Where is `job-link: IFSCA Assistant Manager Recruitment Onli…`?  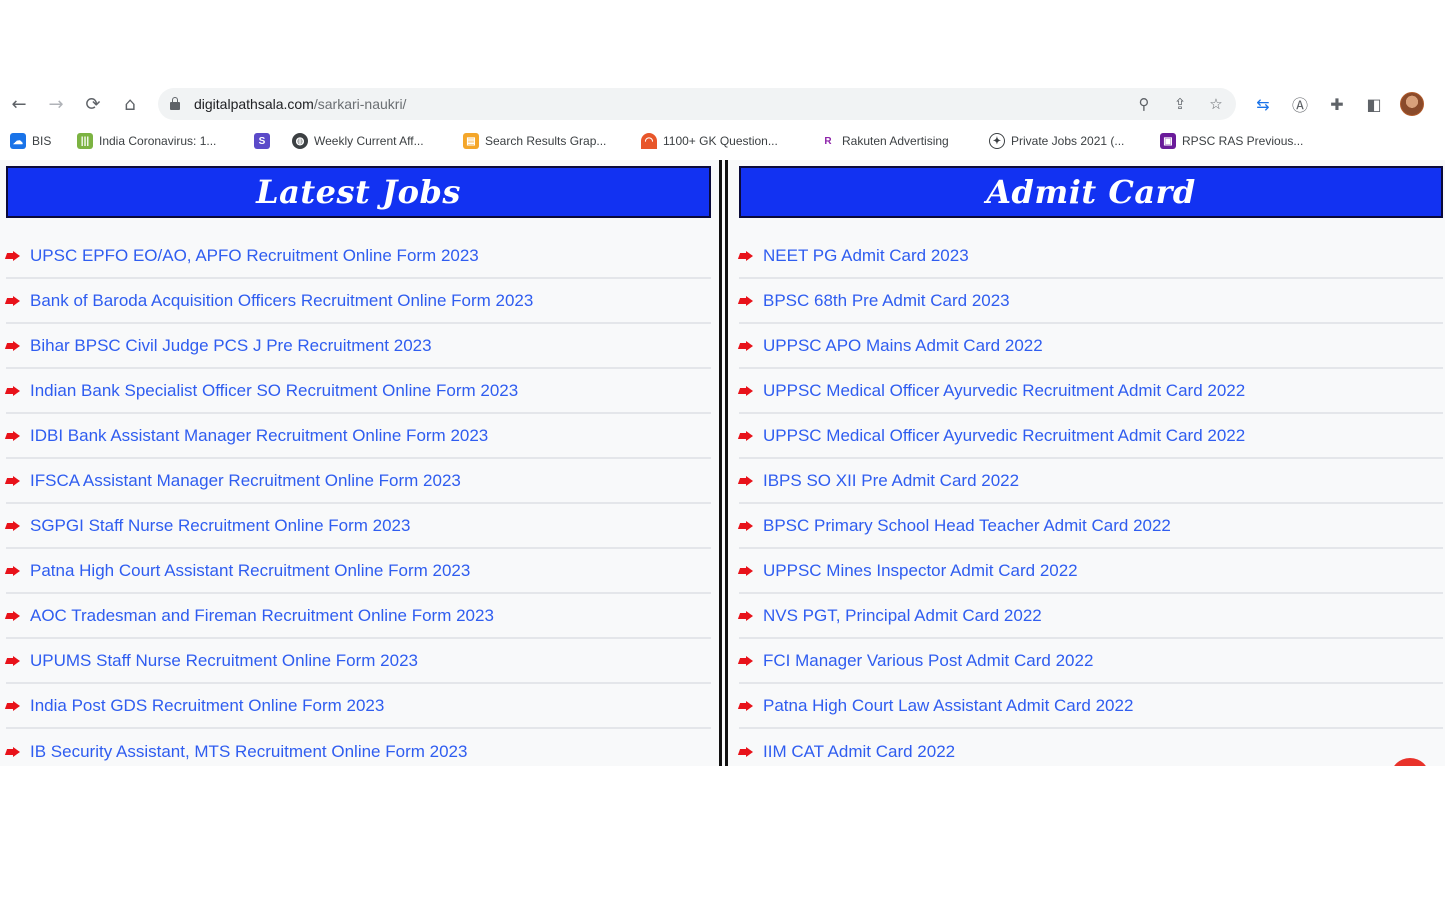
job-link: IFSCA Assistant Manager Recruitment Onli… is located at coordinates (245, 481).